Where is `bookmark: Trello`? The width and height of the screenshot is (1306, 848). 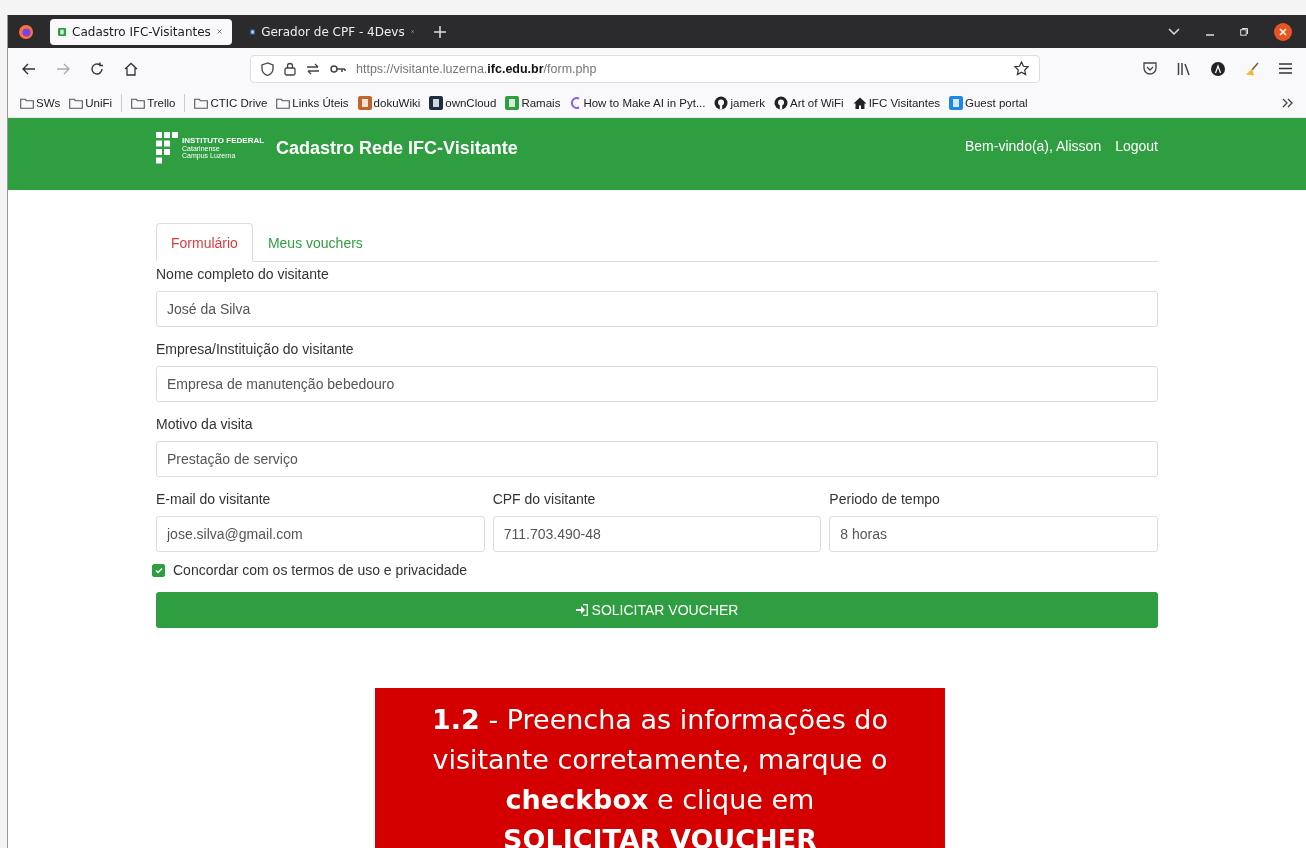 bookmark: Trello is located at coordinates (153, 103).